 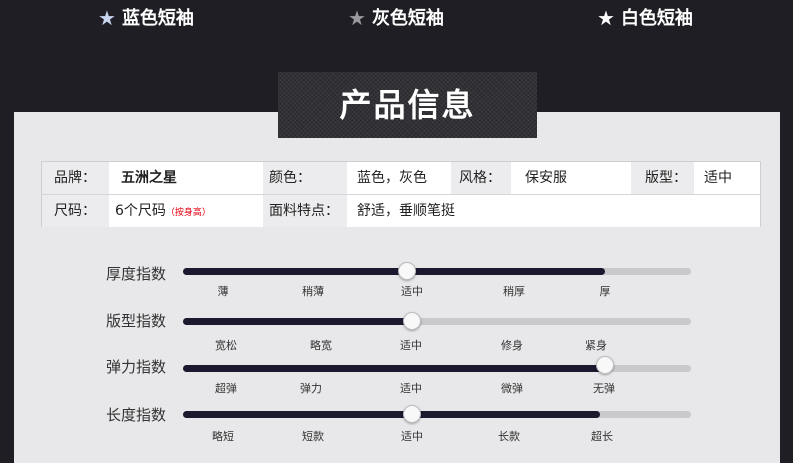 What do you see at coordinates (136, 367) in the screenshot?
I see `elasticity-index-label: 弹力指数` at bounding box center [136, 367].